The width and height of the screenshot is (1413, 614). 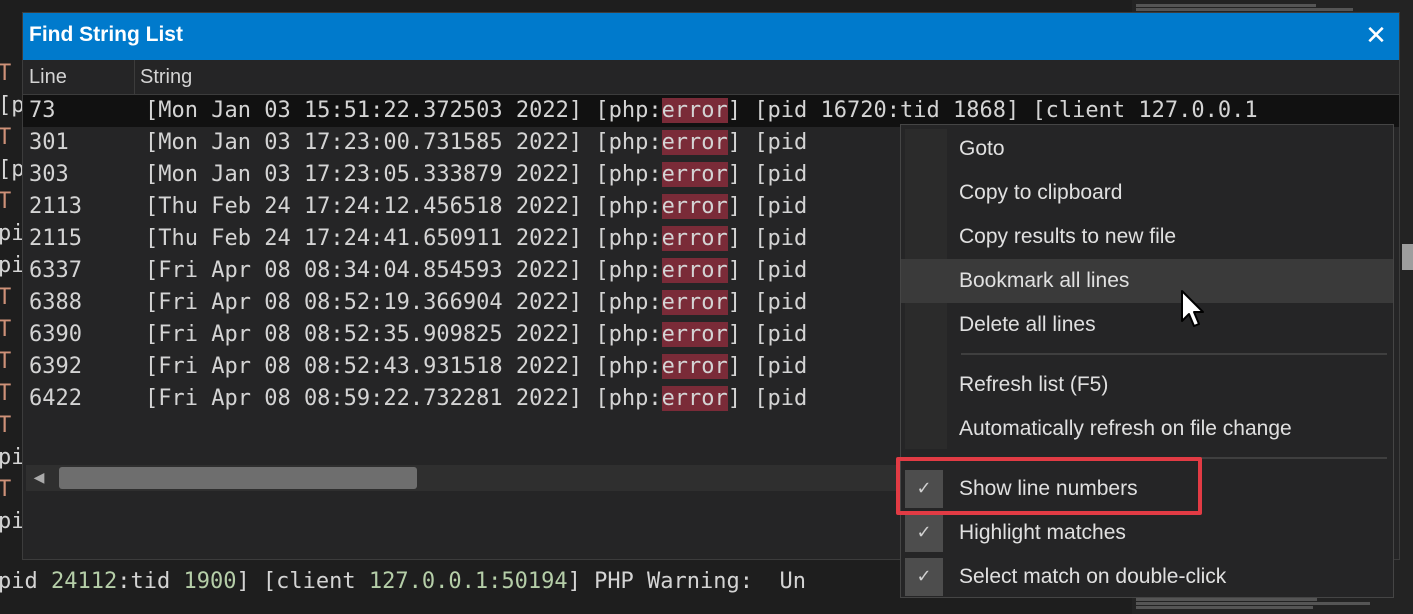 What do you see at coordinates (1174, 354) in the screenshot?
I see `menu-separator` at bounding box center [1174, 354].